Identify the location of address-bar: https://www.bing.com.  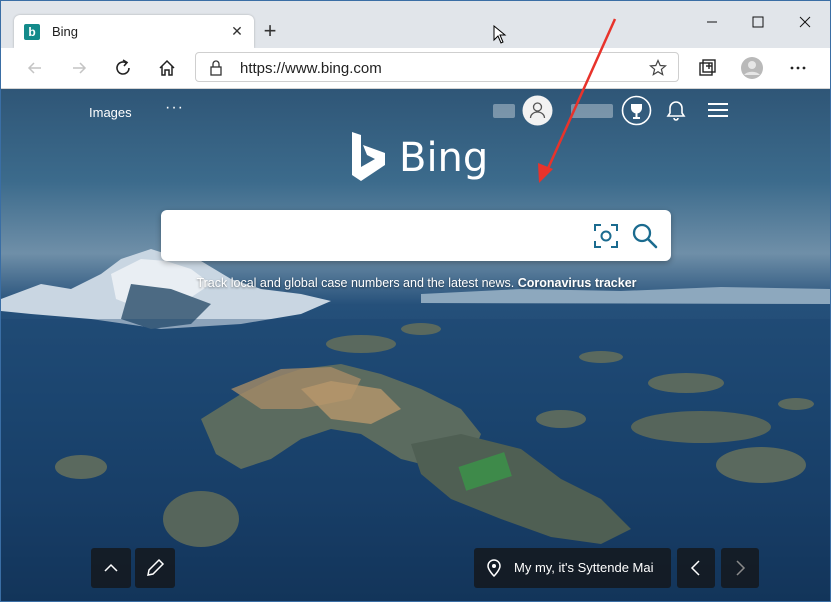
(437, 67).